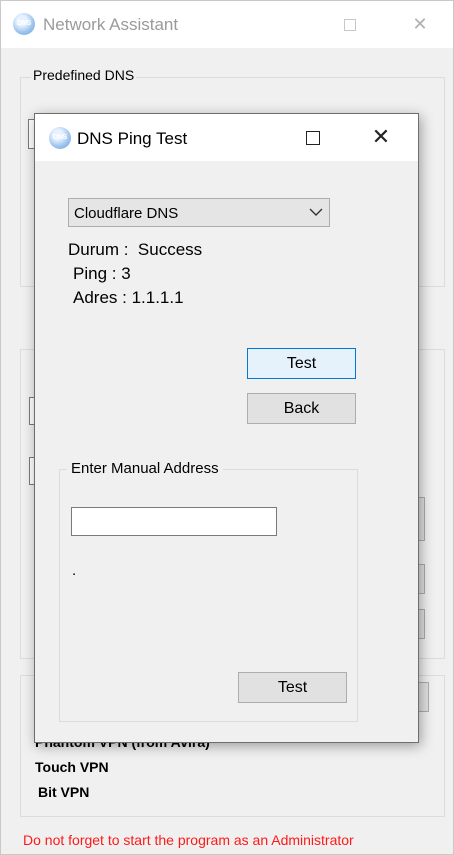 The height and width of the screenshot is (855, 454). Describe the element at coordinates (420, 25) in the screenshot. I see `main-close-button: ✕` at that location.